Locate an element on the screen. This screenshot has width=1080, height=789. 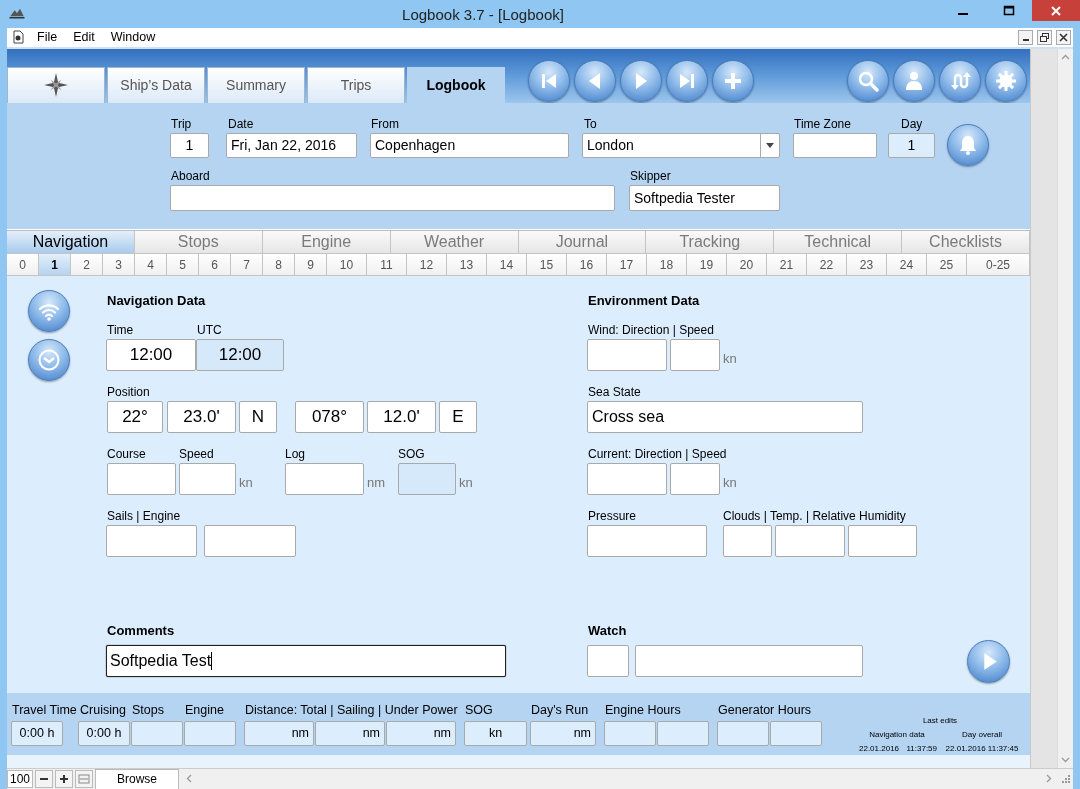
input-field: 12:00 is located at coordinates (151, 355).